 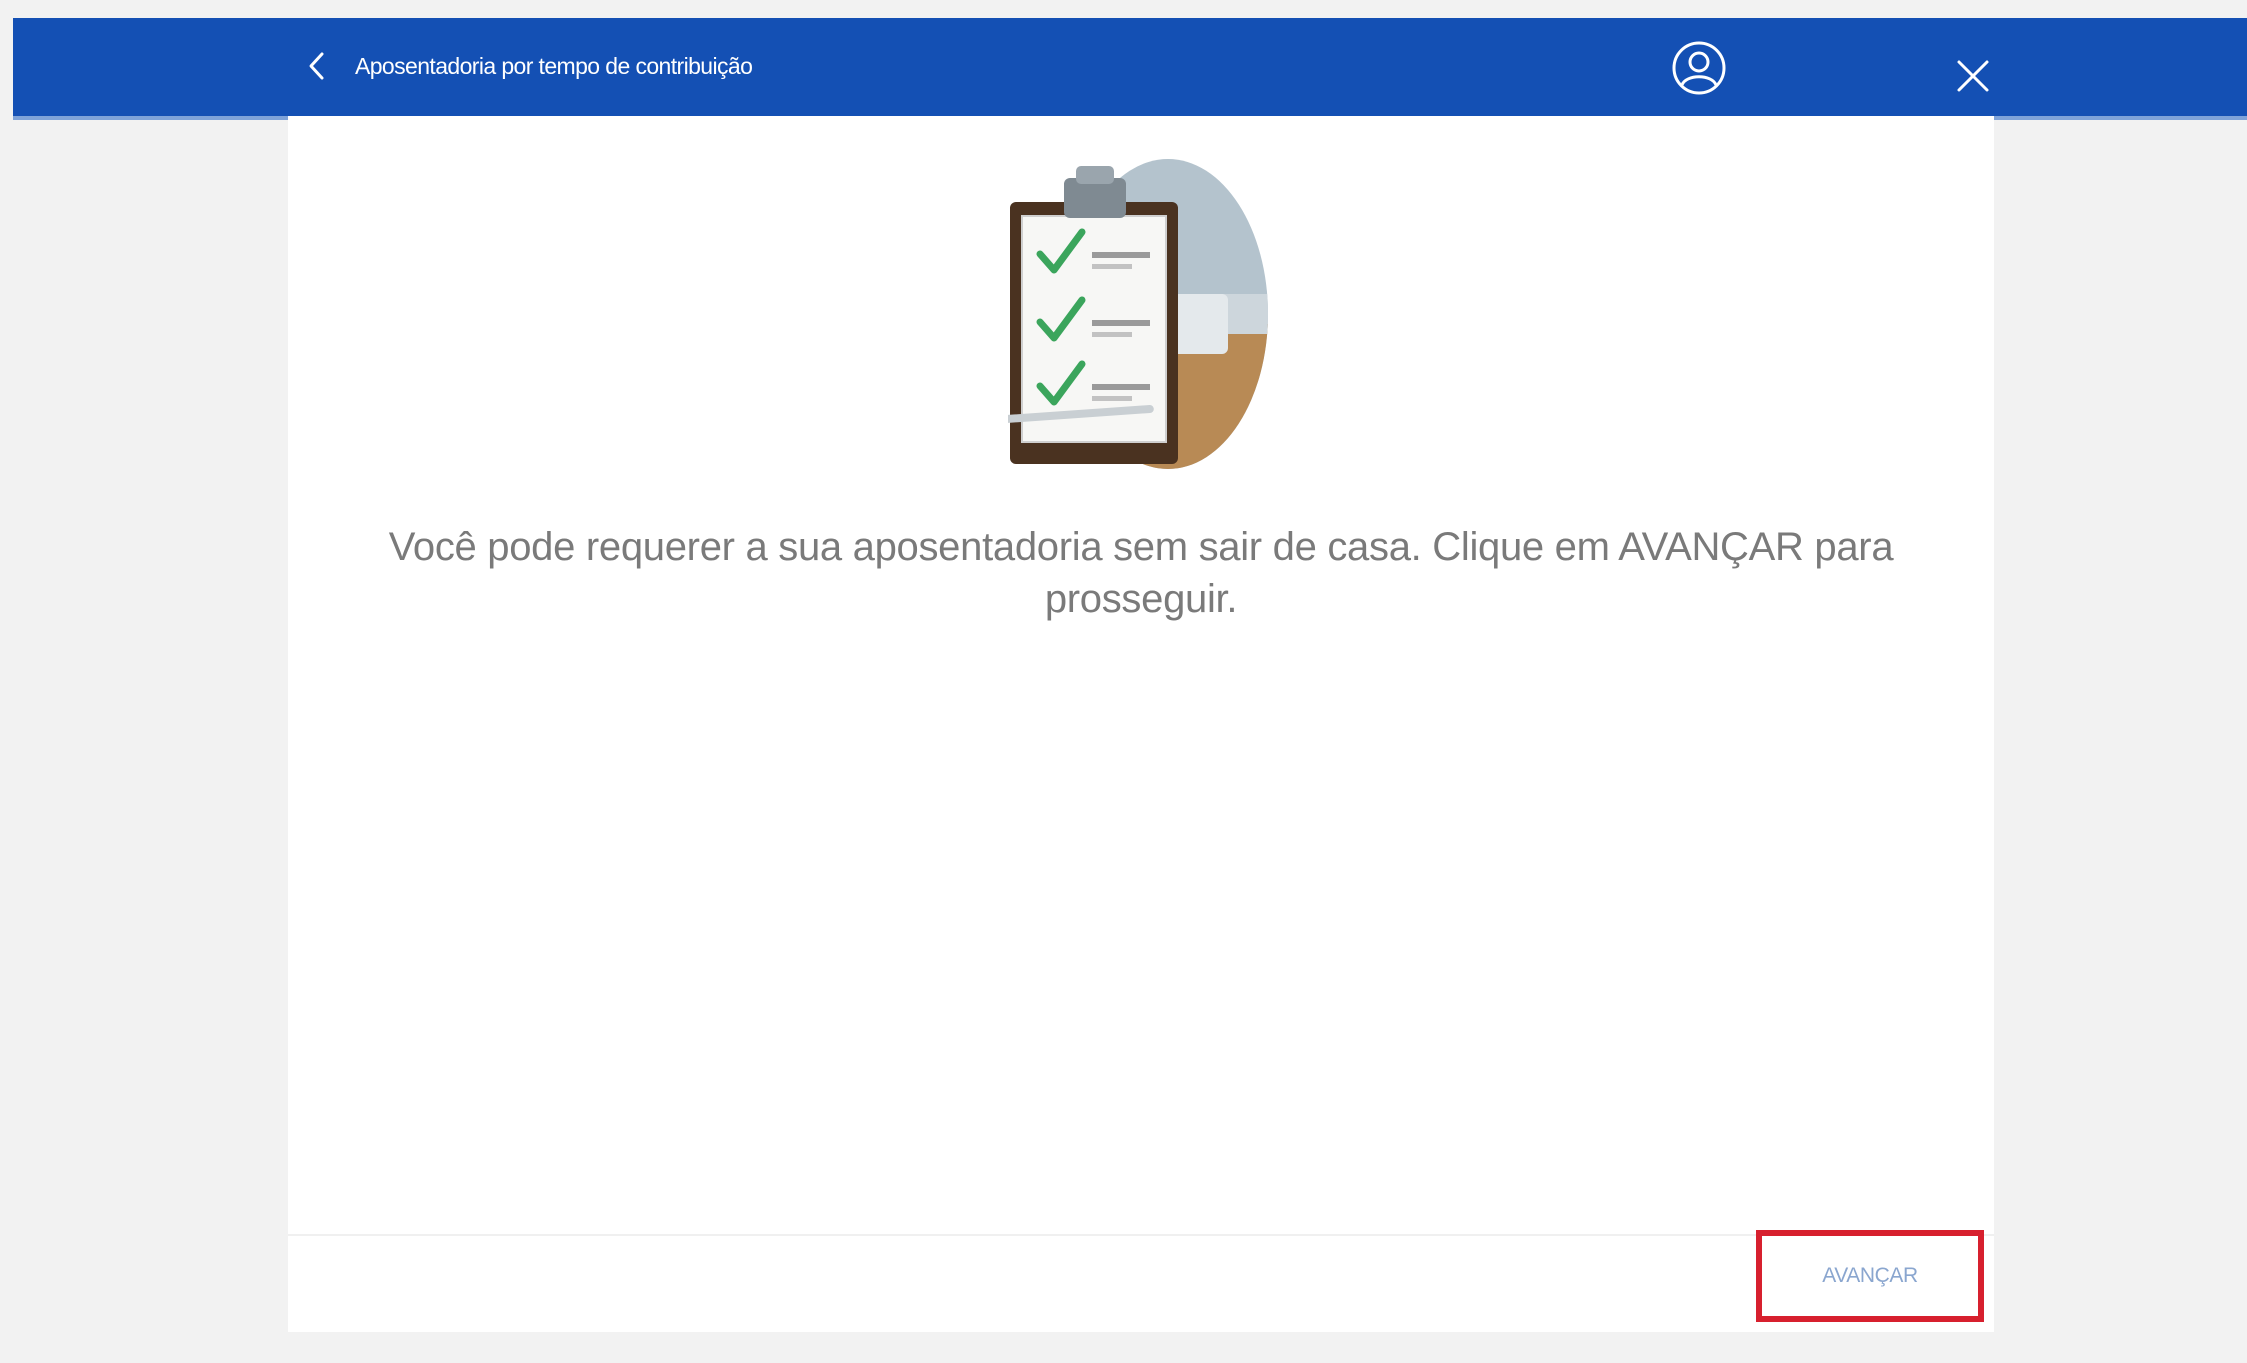 I want to click on user-circle-icon, so click(x=1699, y=68).